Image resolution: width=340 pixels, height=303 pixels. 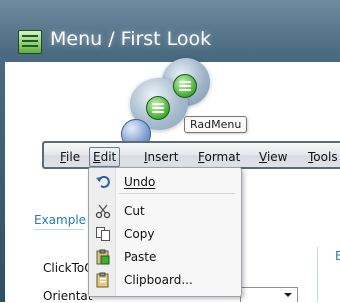 What do you see at coordinates (161, 157) in the screenshot?
I see `menu-insert: Insert` at bounding box center [161, 157].